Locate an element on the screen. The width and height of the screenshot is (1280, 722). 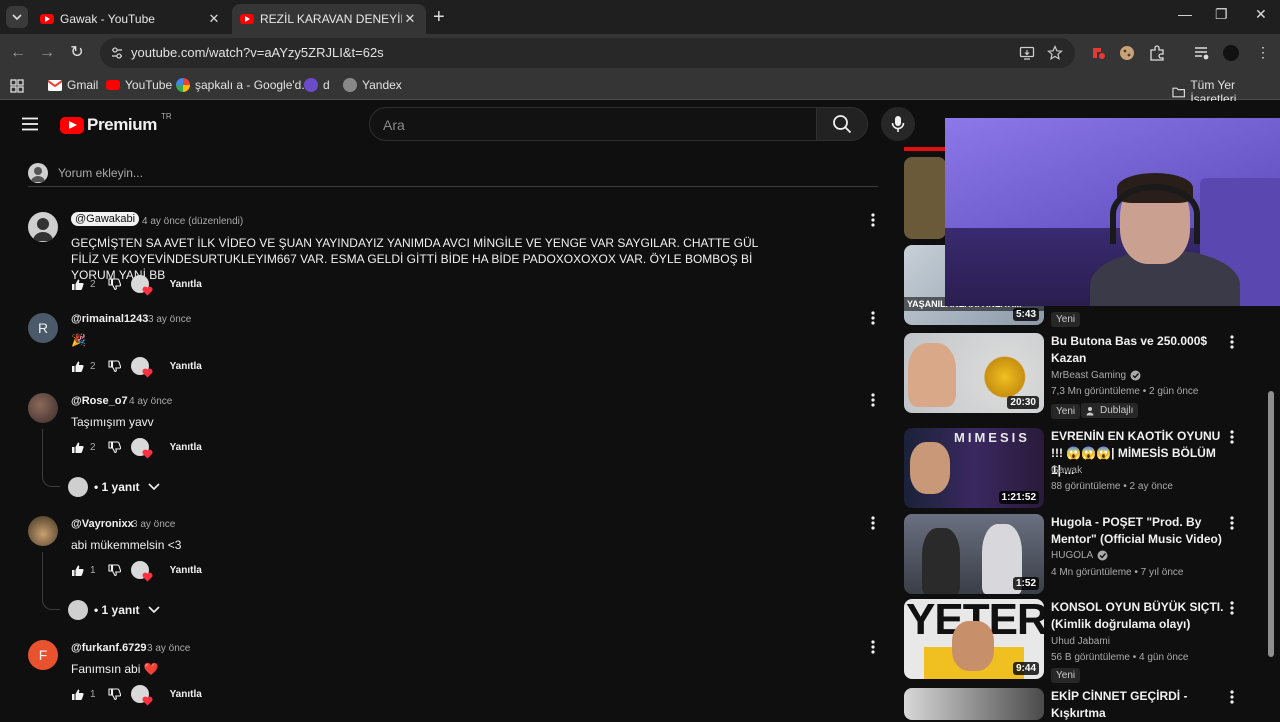
apps-grid-icon is located at coordinates (17, 86).